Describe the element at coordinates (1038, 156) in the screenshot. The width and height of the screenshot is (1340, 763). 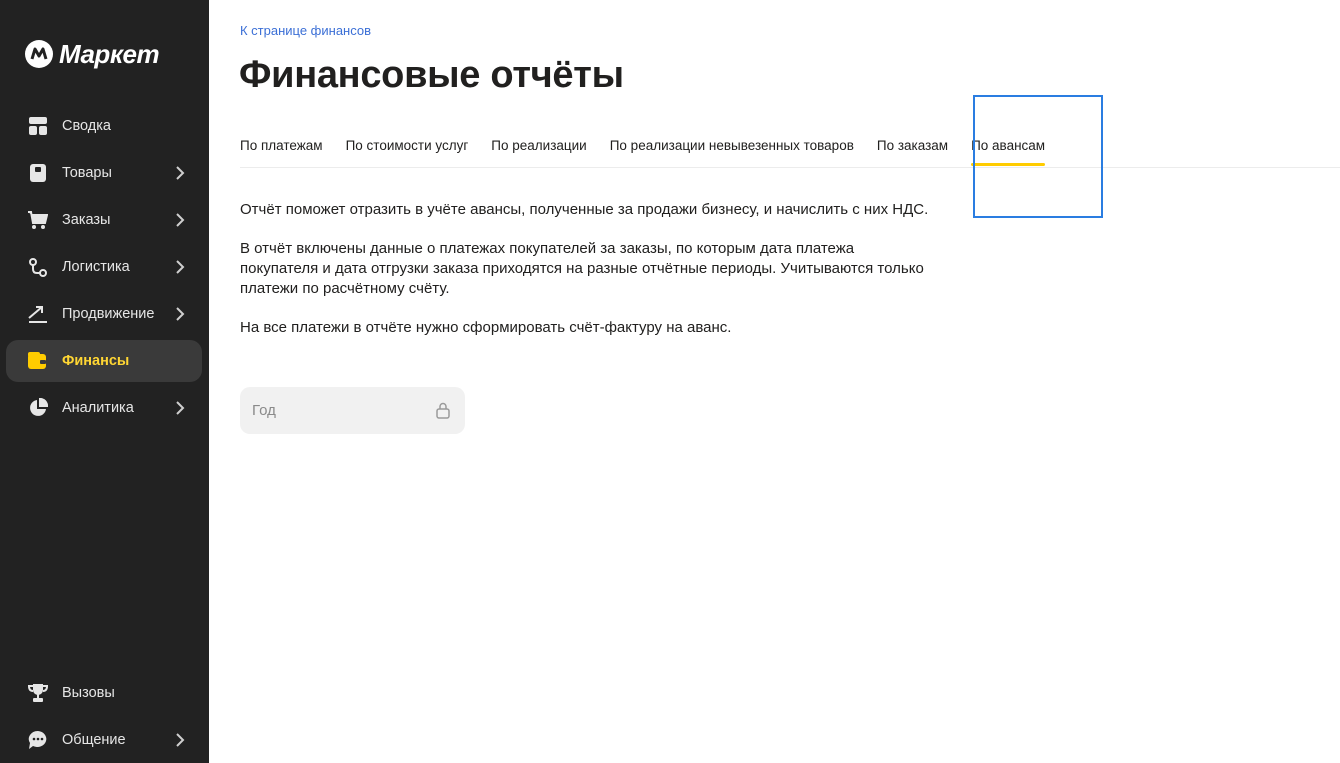
I see `focus-highlight-box` at that location.